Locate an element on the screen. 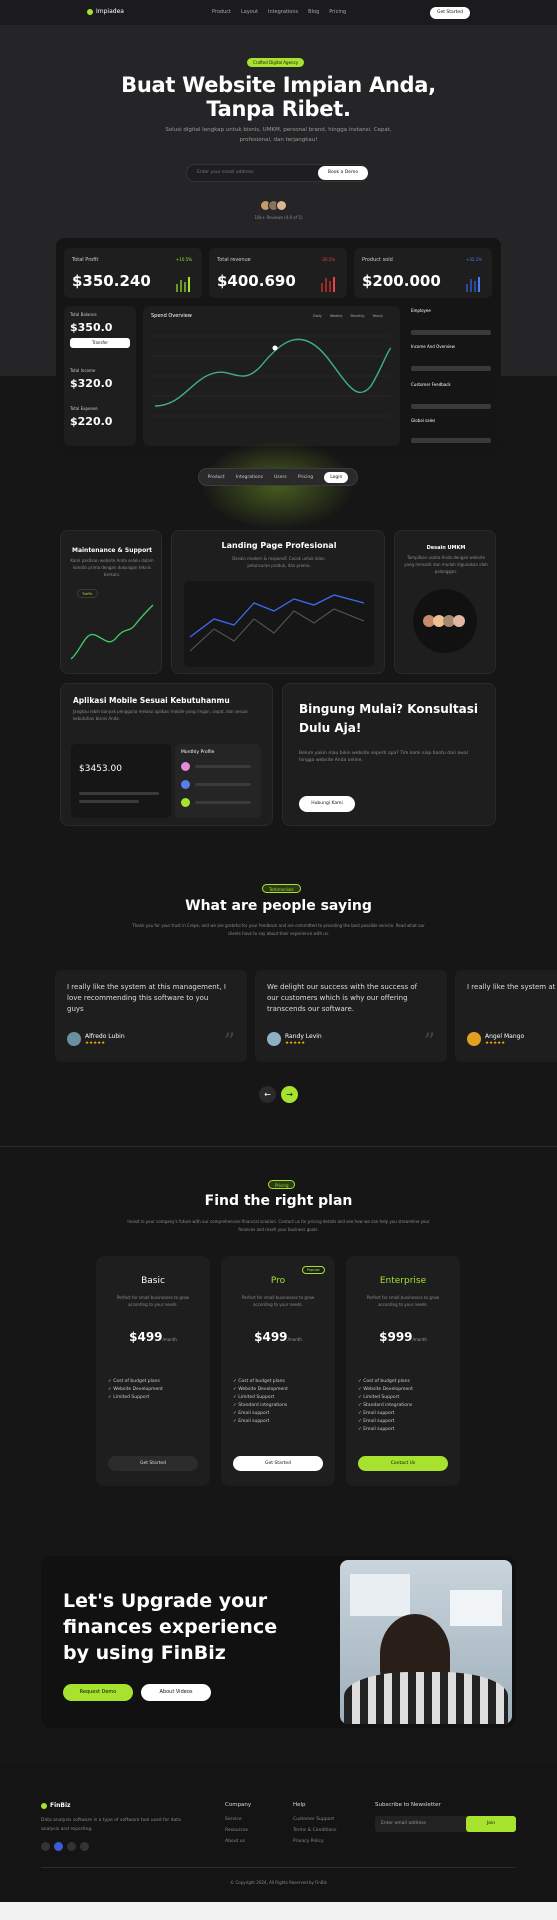  pricing-title: Find the right plan is located at coordinates (278, 1201).